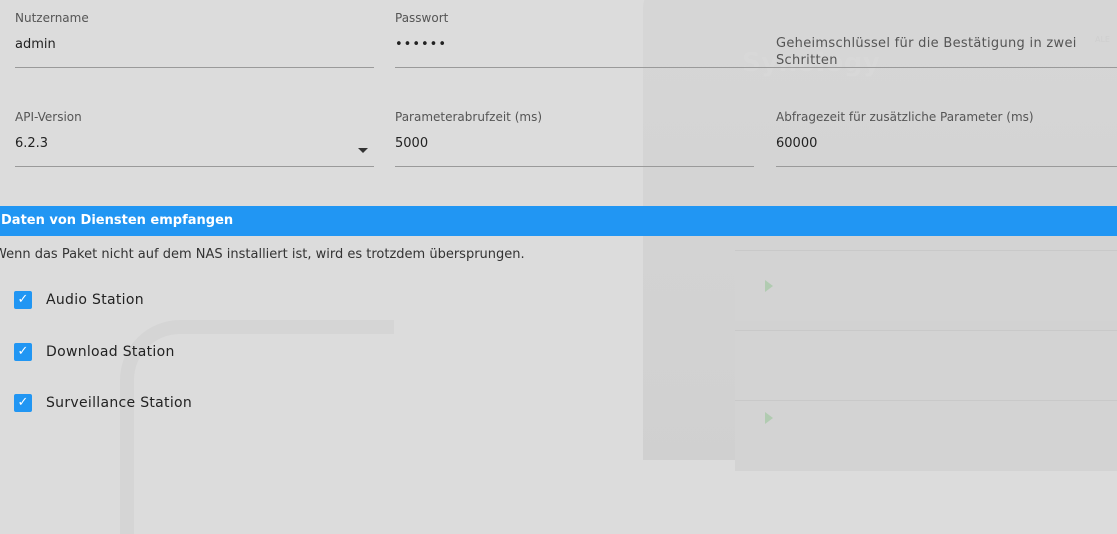  What do you see at coordinates (119, 403) in the screenshot?
I see `surveillance-station-label: Surveillance Station` at bounding box center [119, 403].